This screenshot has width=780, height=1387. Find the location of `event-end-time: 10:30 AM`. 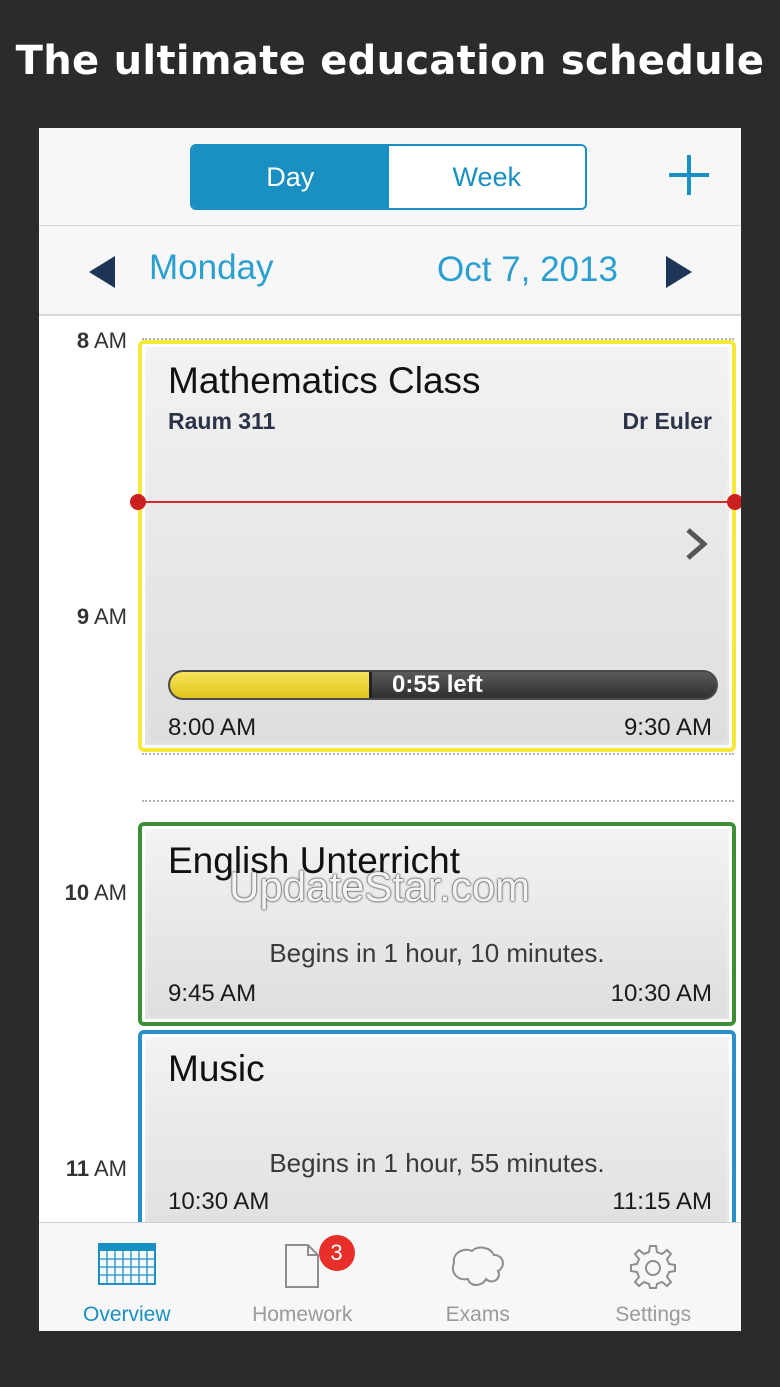

event-end-time: 10:30 AM is located at coordinates (661, 993).